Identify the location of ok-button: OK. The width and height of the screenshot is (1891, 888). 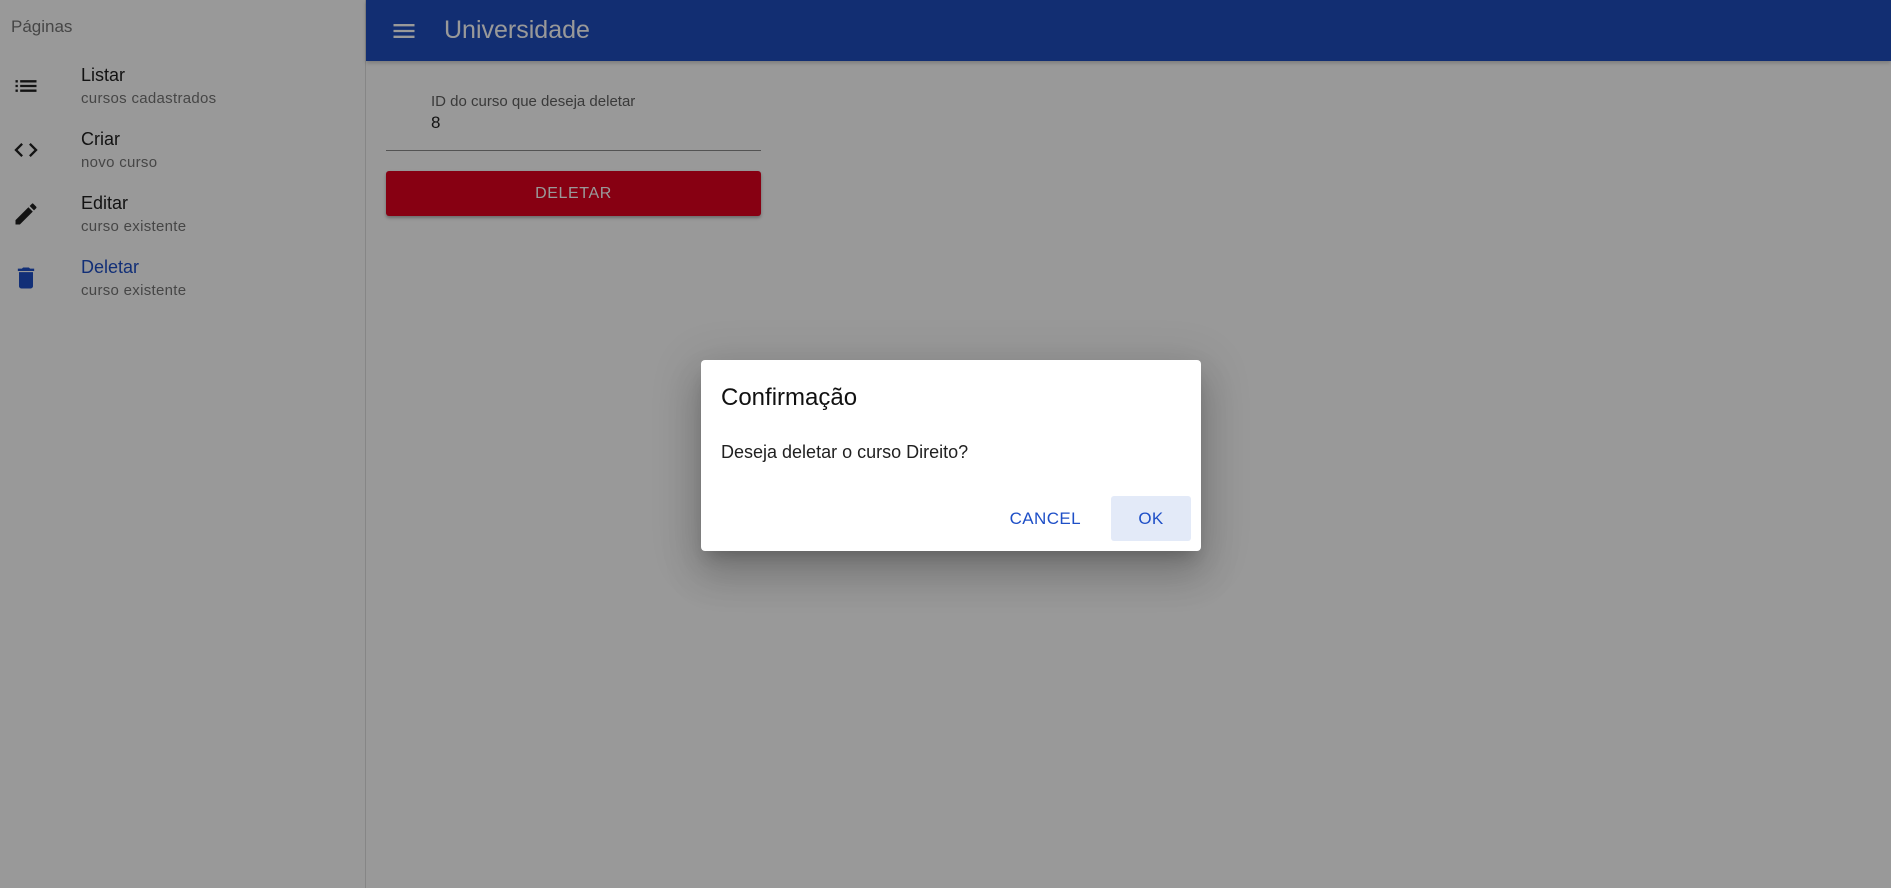
(1151, 518).